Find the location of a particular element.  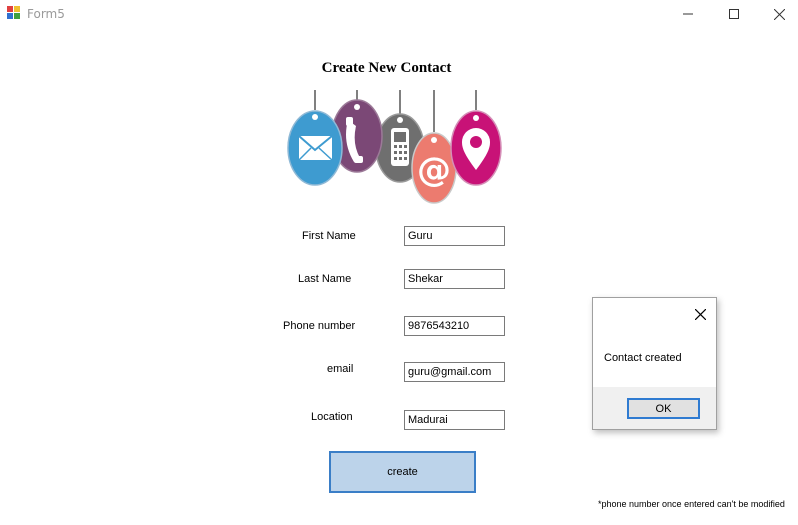

phone-number-label: Phone number is located at coordinates (319, 326).